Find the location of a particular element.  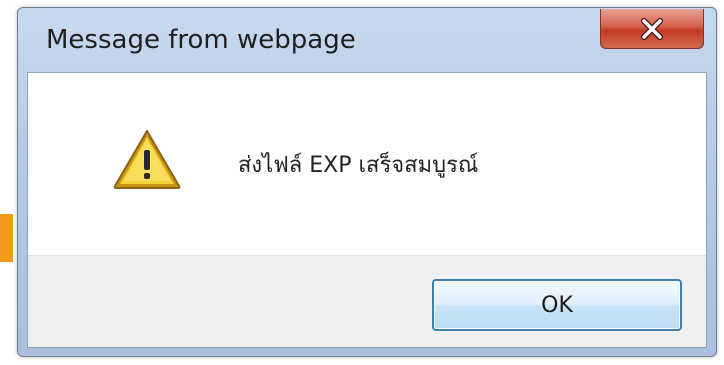

message-text: ส่งไฟล์ EXP เสร็จสมบูรณ์ is located at coordinates (358, 165).